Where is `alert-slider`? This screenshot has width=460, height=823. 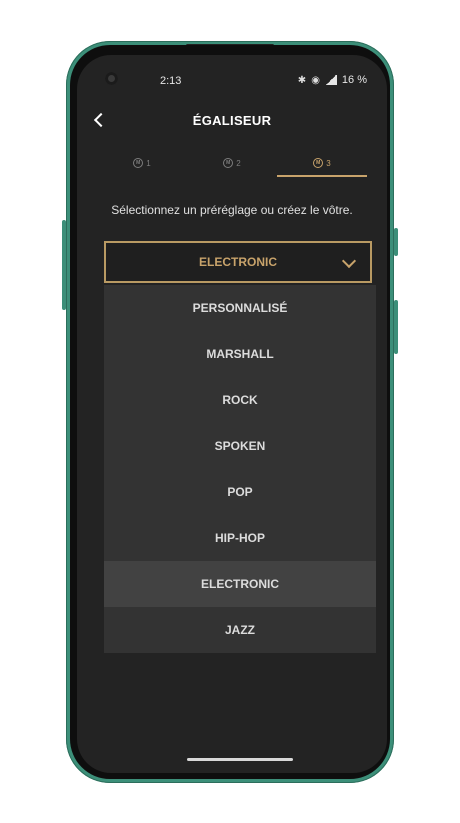 alert-slider is located at coordinates (396, 242).